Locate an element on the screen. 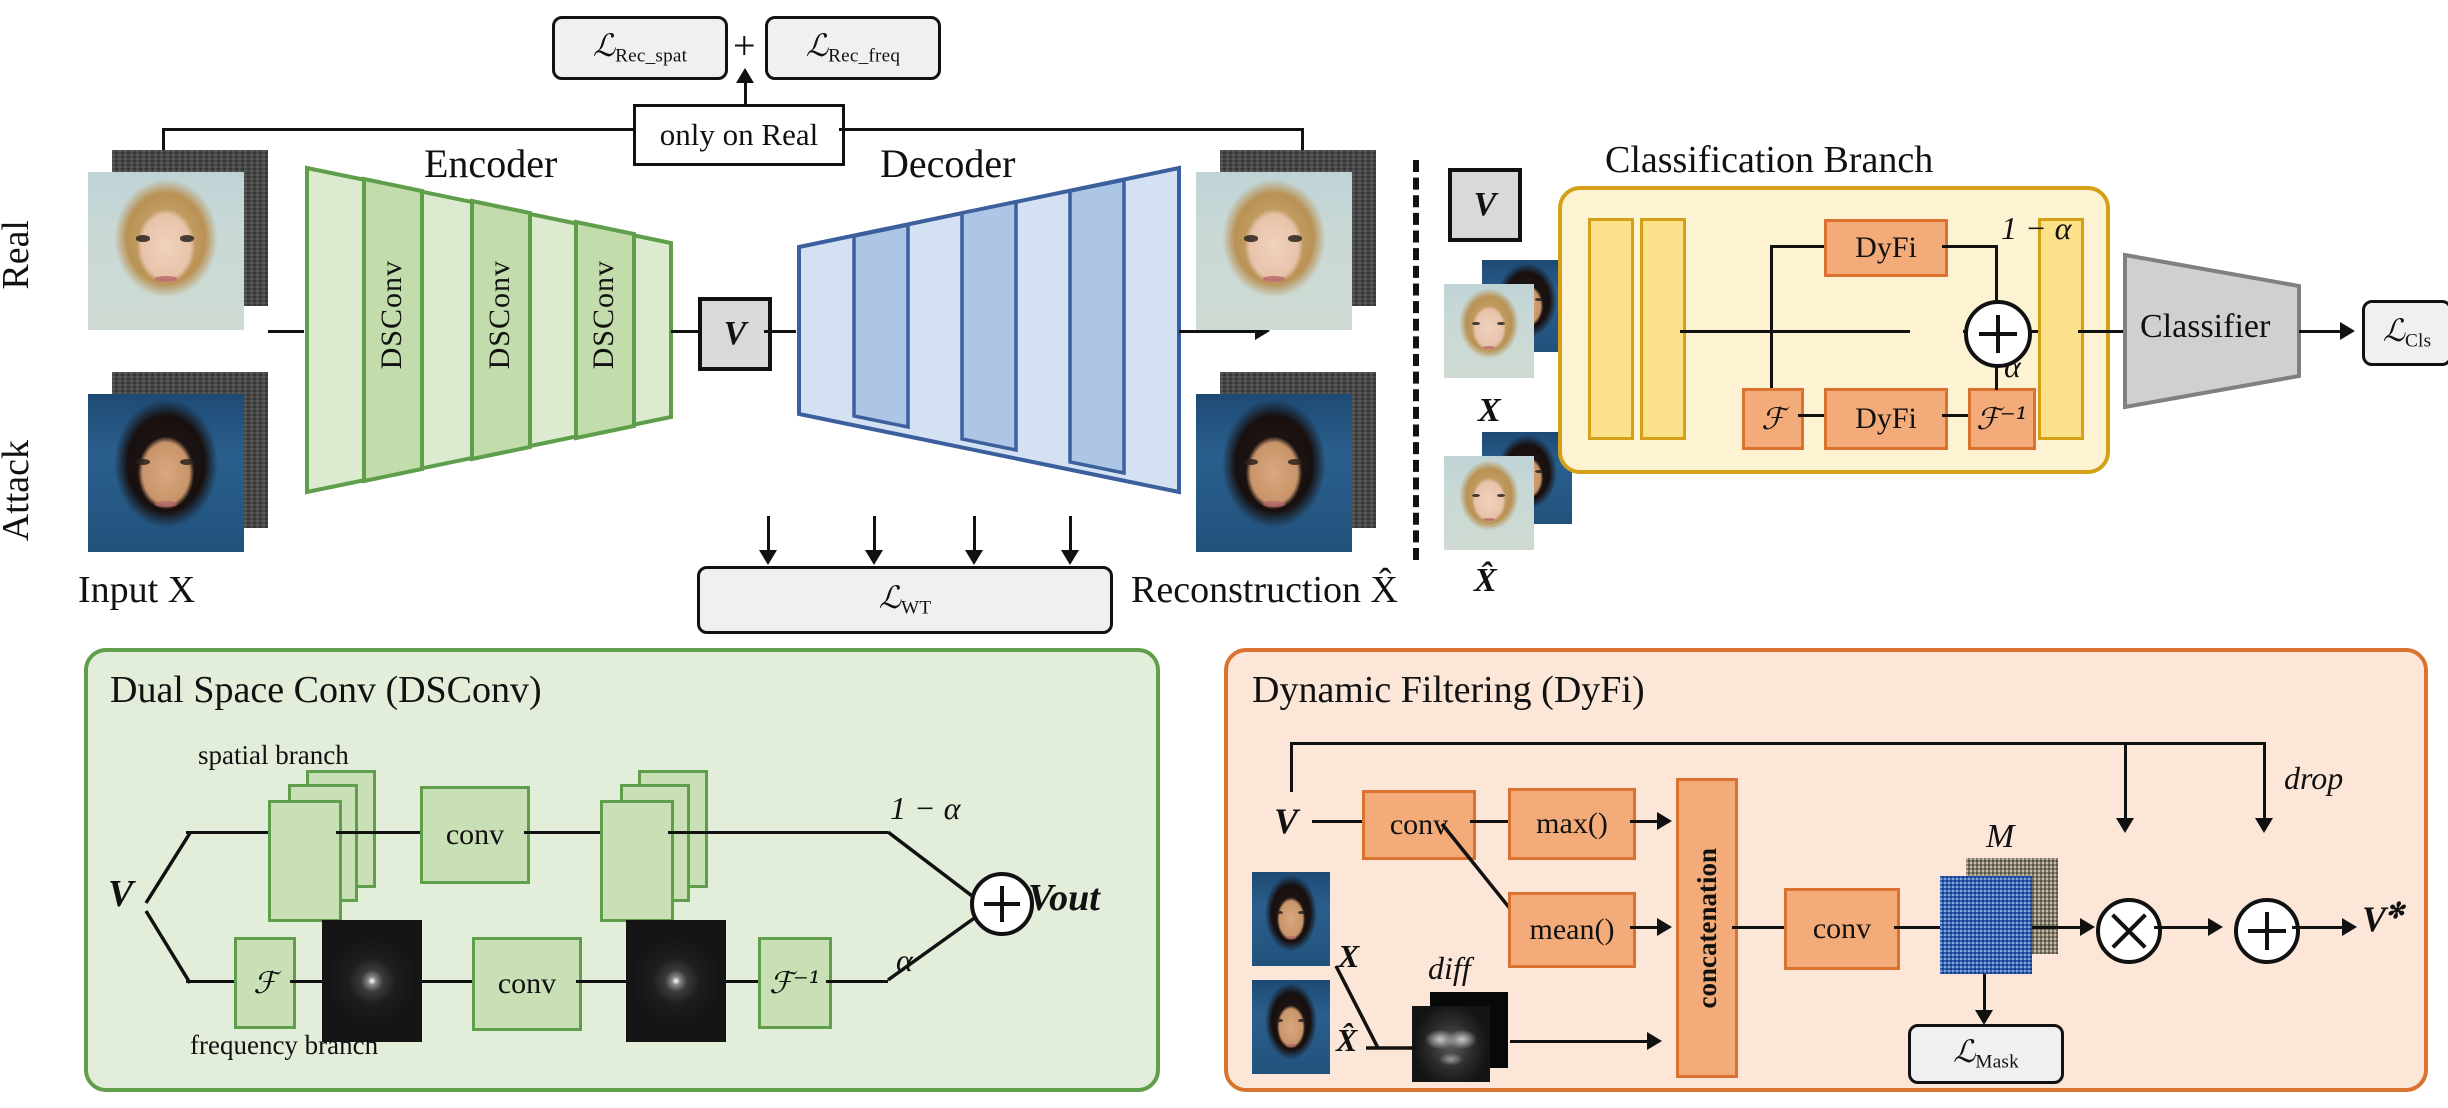  dsconv-panel-title: Dual Space Conv (DSConv) is located at coordinates (326, 690).